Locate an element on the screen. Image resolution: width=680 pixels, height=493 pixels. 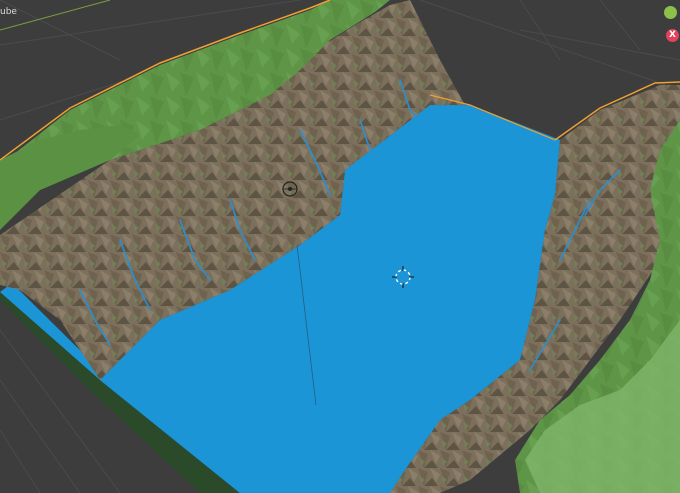
gizmo-x-axis-icon: X is located at coordinates (672, 35).